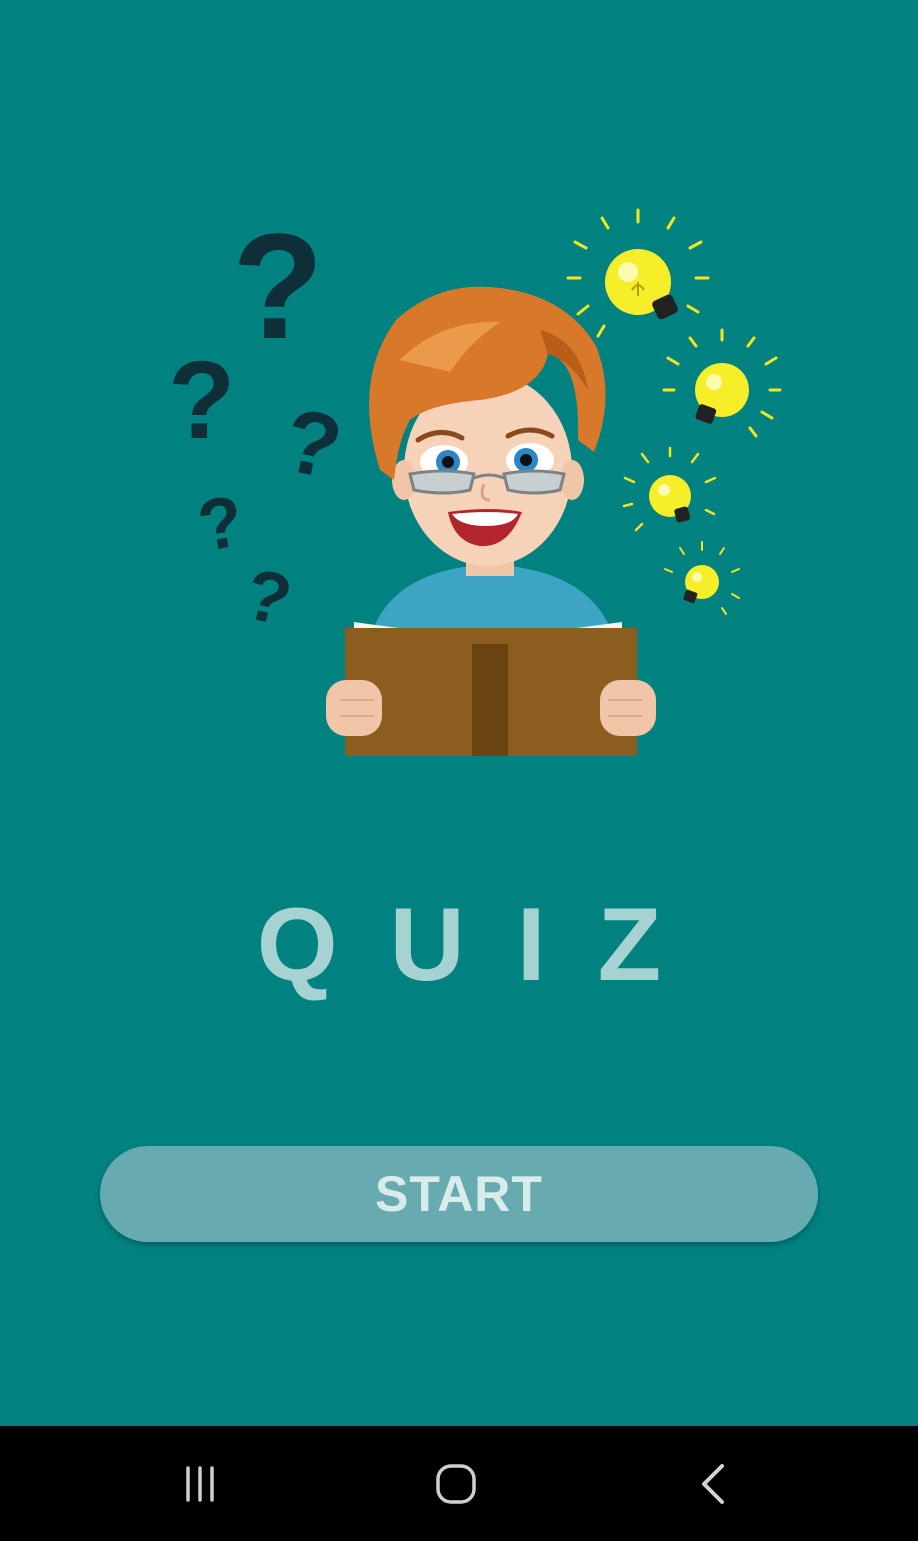 The width and height of the screenshot is (918, 1541). I want to click on app-title: QUIZ, so click(485, 945).